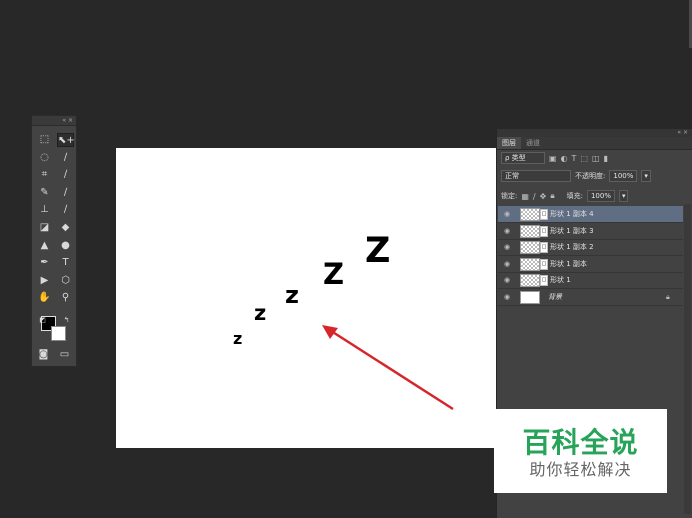 The image size is (692, 518). Describe the element at coordinates (525, 196) in the screenshot. I see `lock-transparent-icon: ▦` at that location.